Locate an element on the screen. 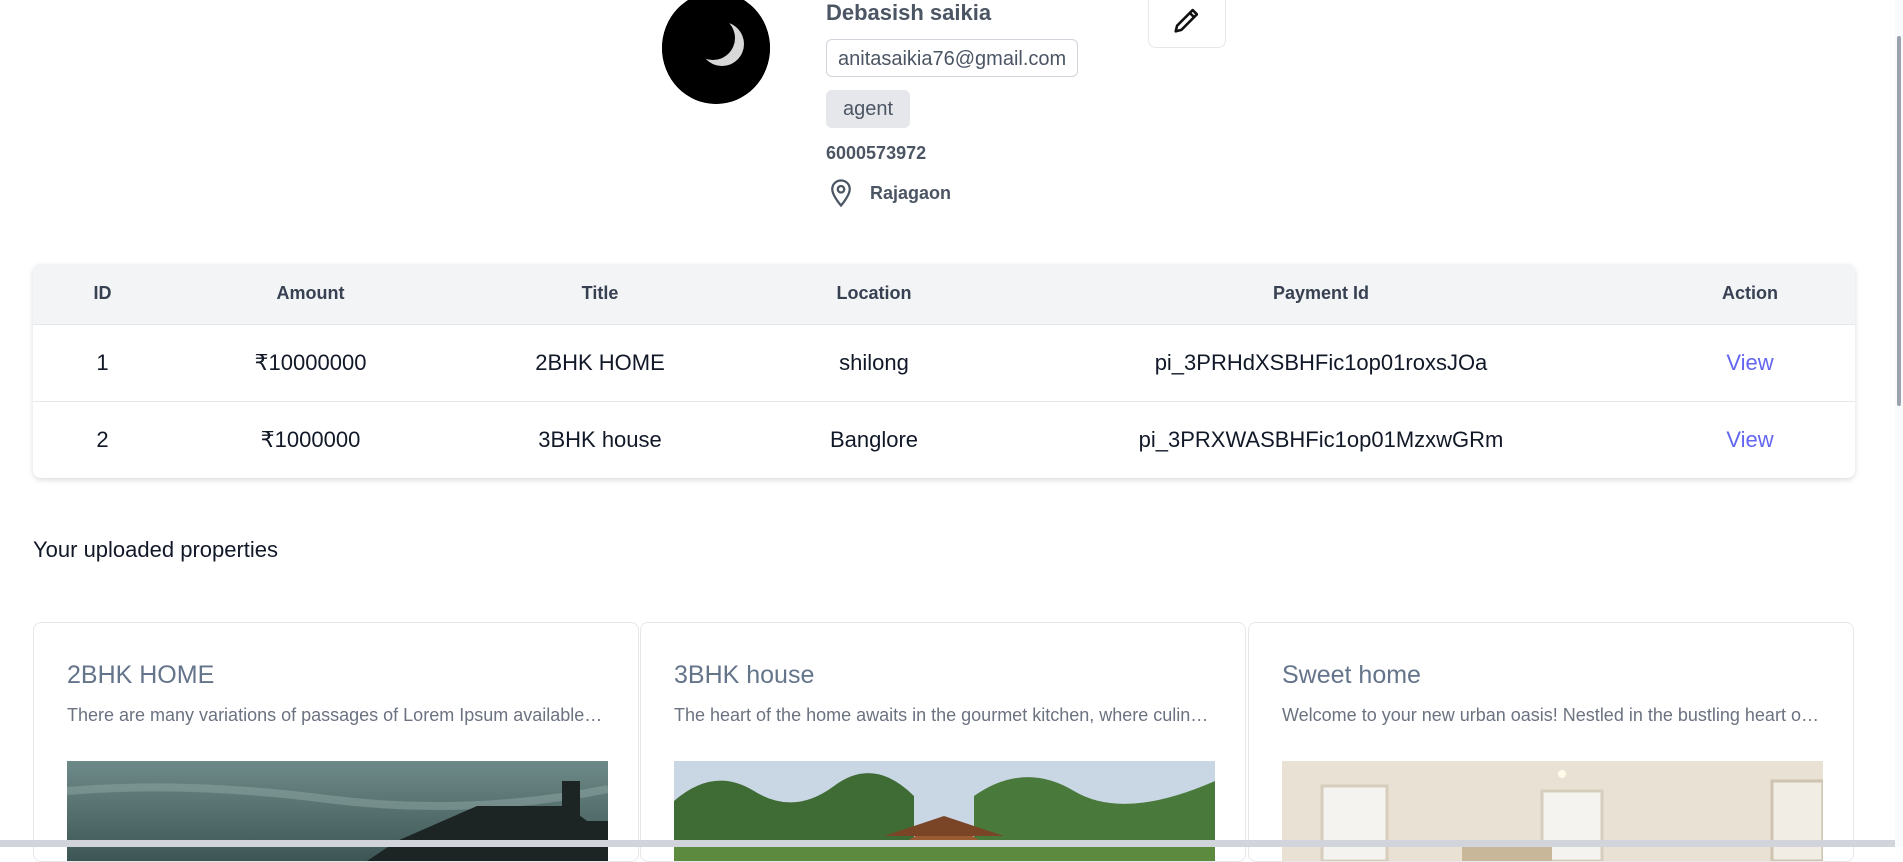  edit-profile-button is located at coordinates (1187, 24).